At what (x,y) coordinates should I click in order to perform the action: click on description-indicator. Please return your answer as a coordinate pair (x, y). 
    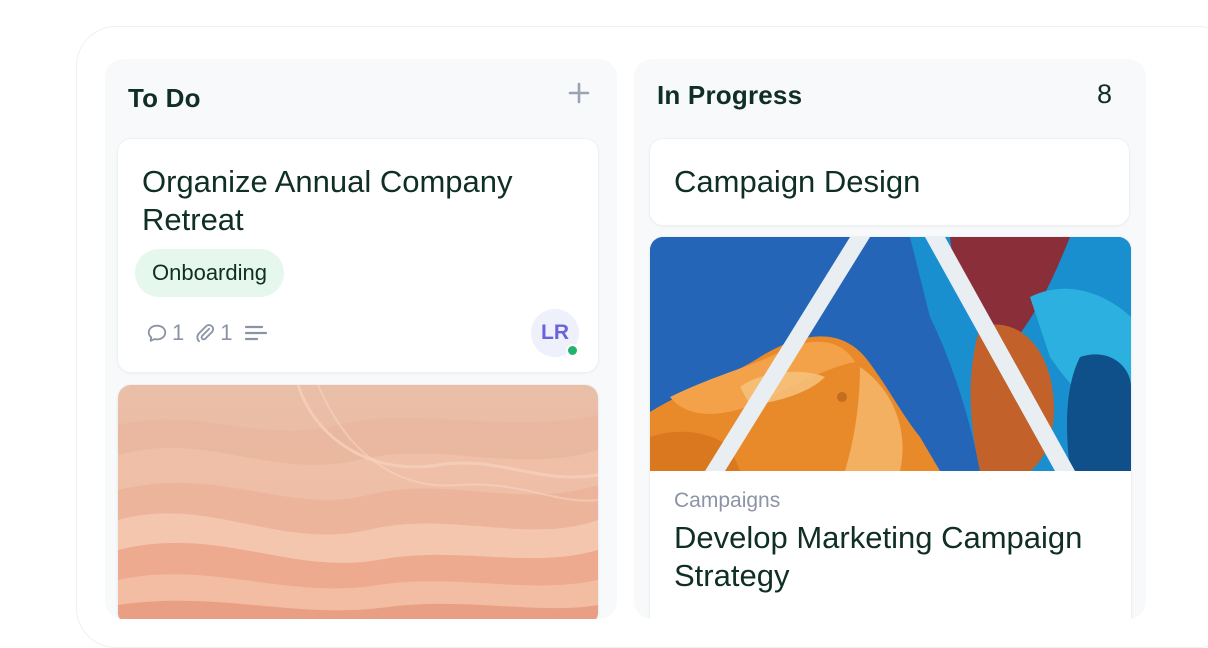
    Looking at the image, I should click on (256, 333).